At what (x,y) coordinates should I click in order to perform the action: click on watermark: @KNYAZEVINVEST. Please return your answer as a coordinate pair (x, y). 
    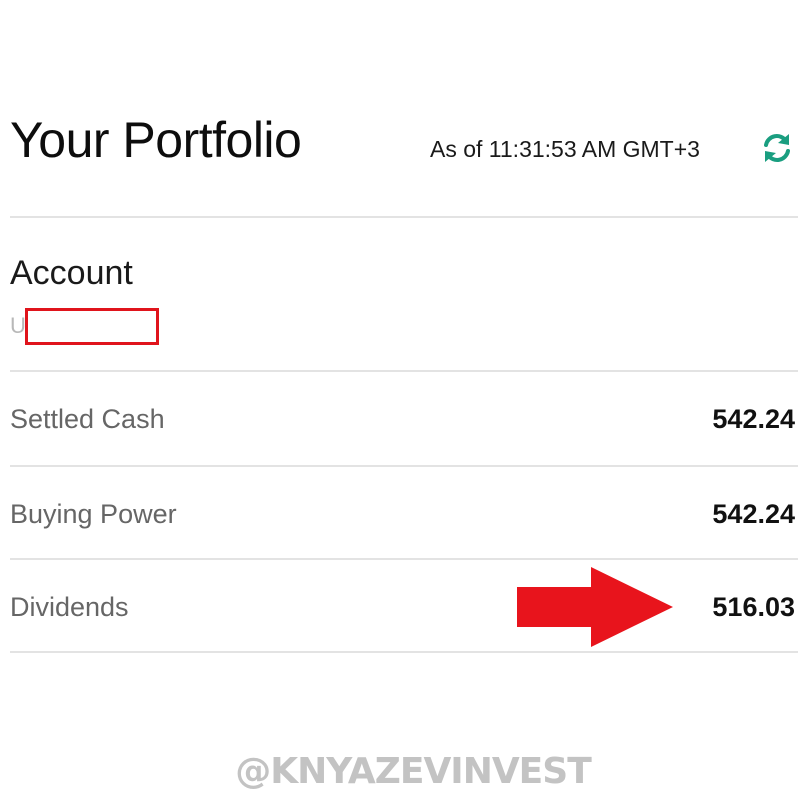
    Looking at the image, I should click on (413, 771).